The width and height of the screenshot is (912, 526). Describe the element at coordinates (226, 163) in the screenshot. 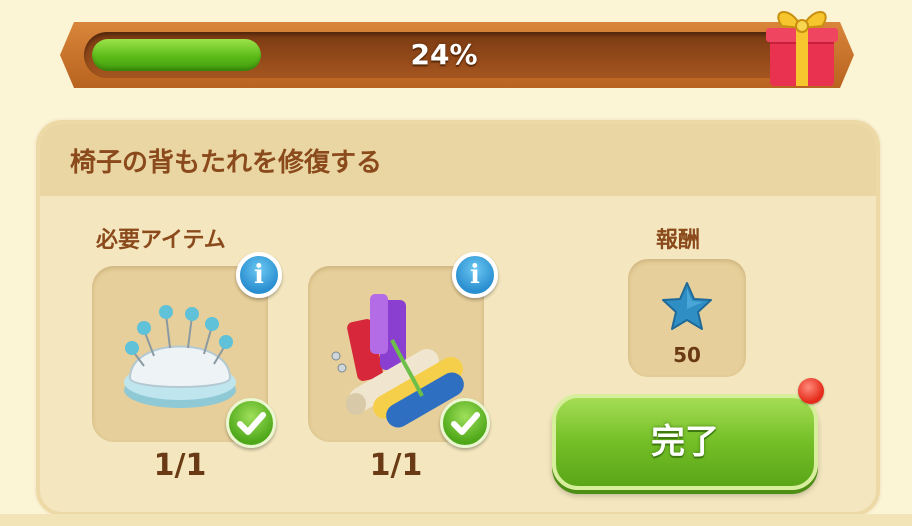

I see `task-title: 椅子の背もたれを修復する` at that location.